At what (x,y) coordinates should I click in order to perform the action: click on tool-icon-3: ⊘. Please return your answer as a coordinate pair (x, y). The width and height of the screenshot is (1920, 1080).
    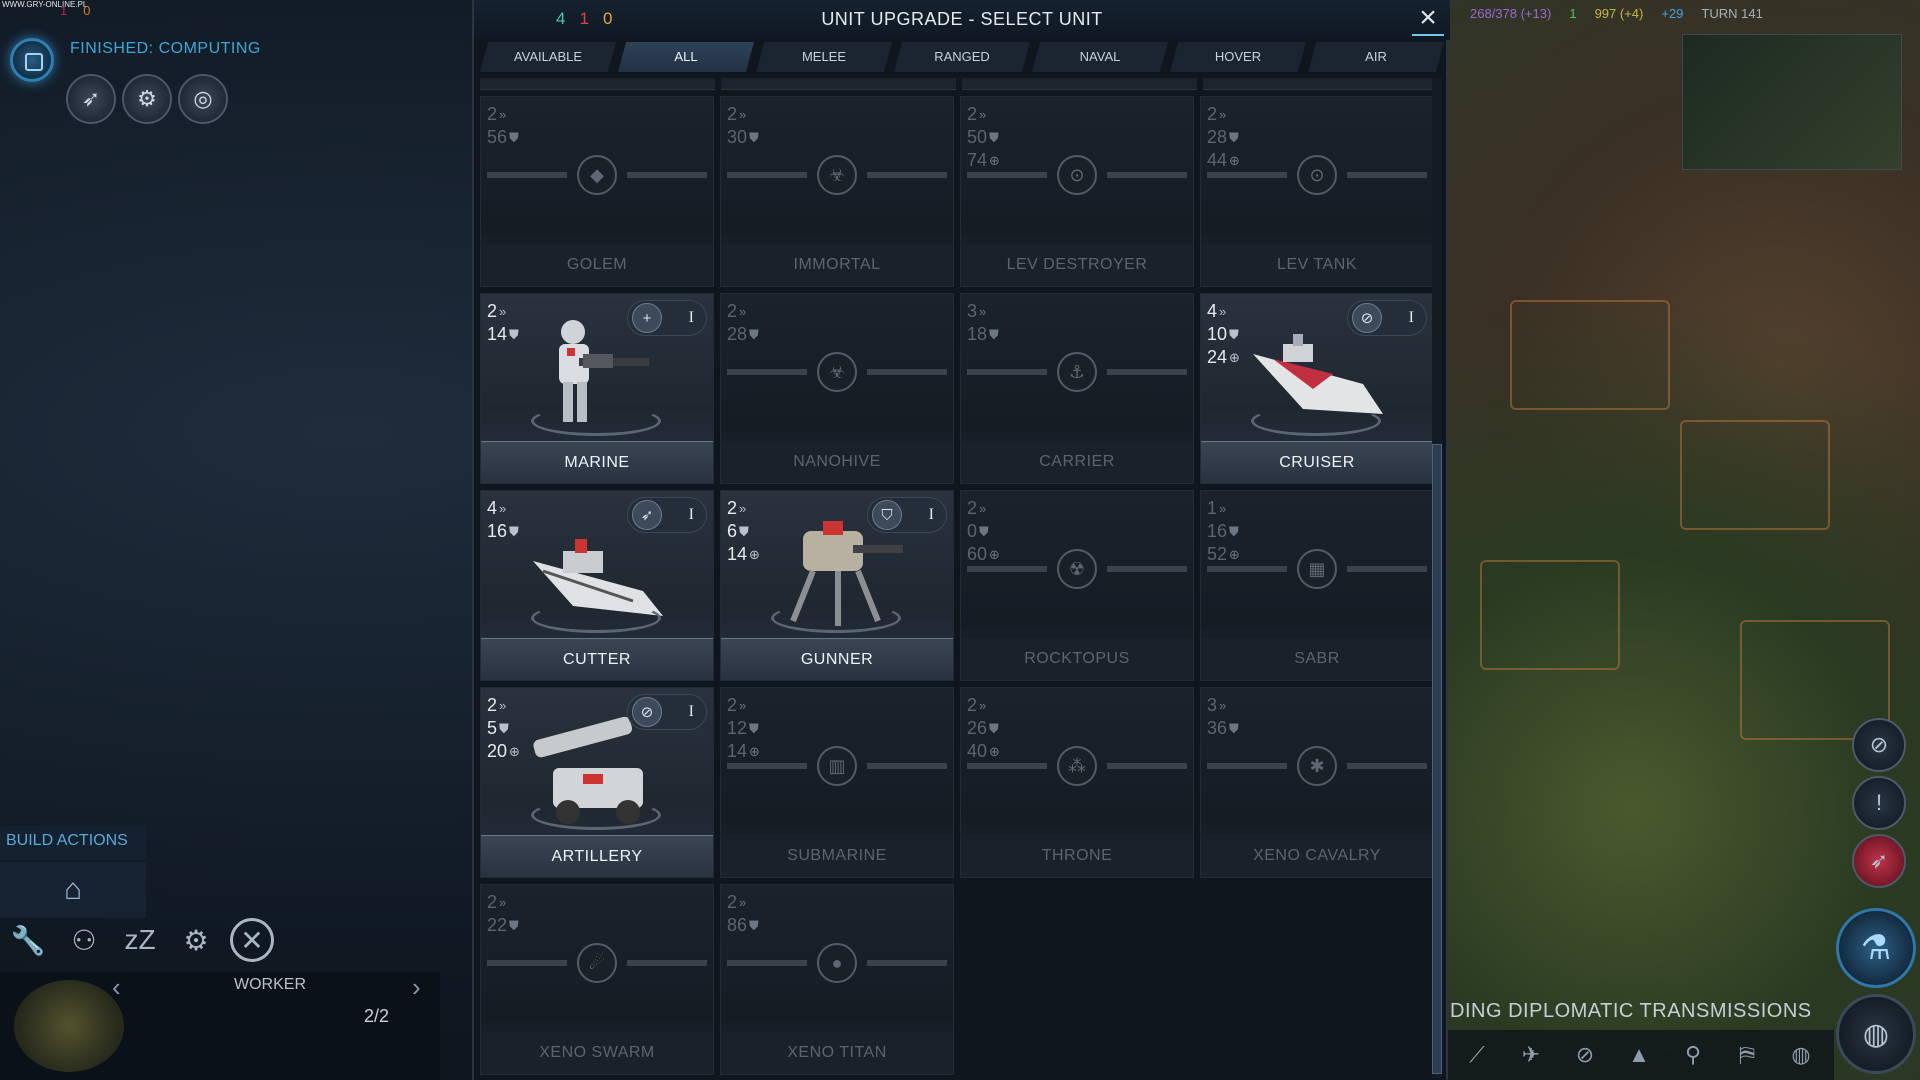
    Looking at the image, I should click on (1585, 1055).